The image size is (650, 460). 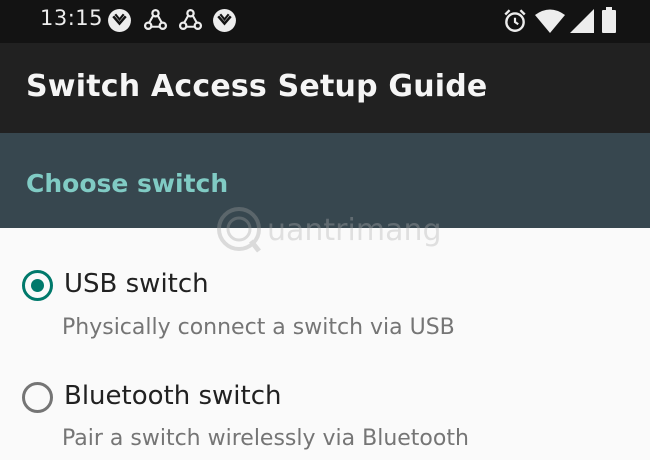 What do you see at coordinates (582, 21) in the screenshot?
I see `signal-icon` at bounding box center [582, 21].